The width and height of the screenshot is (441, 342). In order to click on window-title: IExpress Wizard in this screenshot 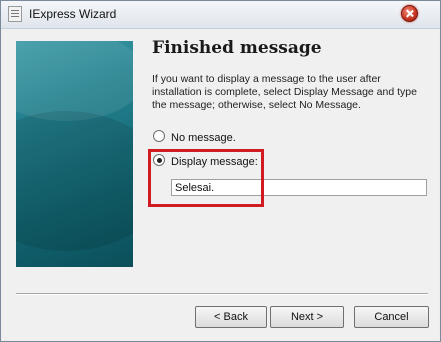, I will do `click(73, 14)`.